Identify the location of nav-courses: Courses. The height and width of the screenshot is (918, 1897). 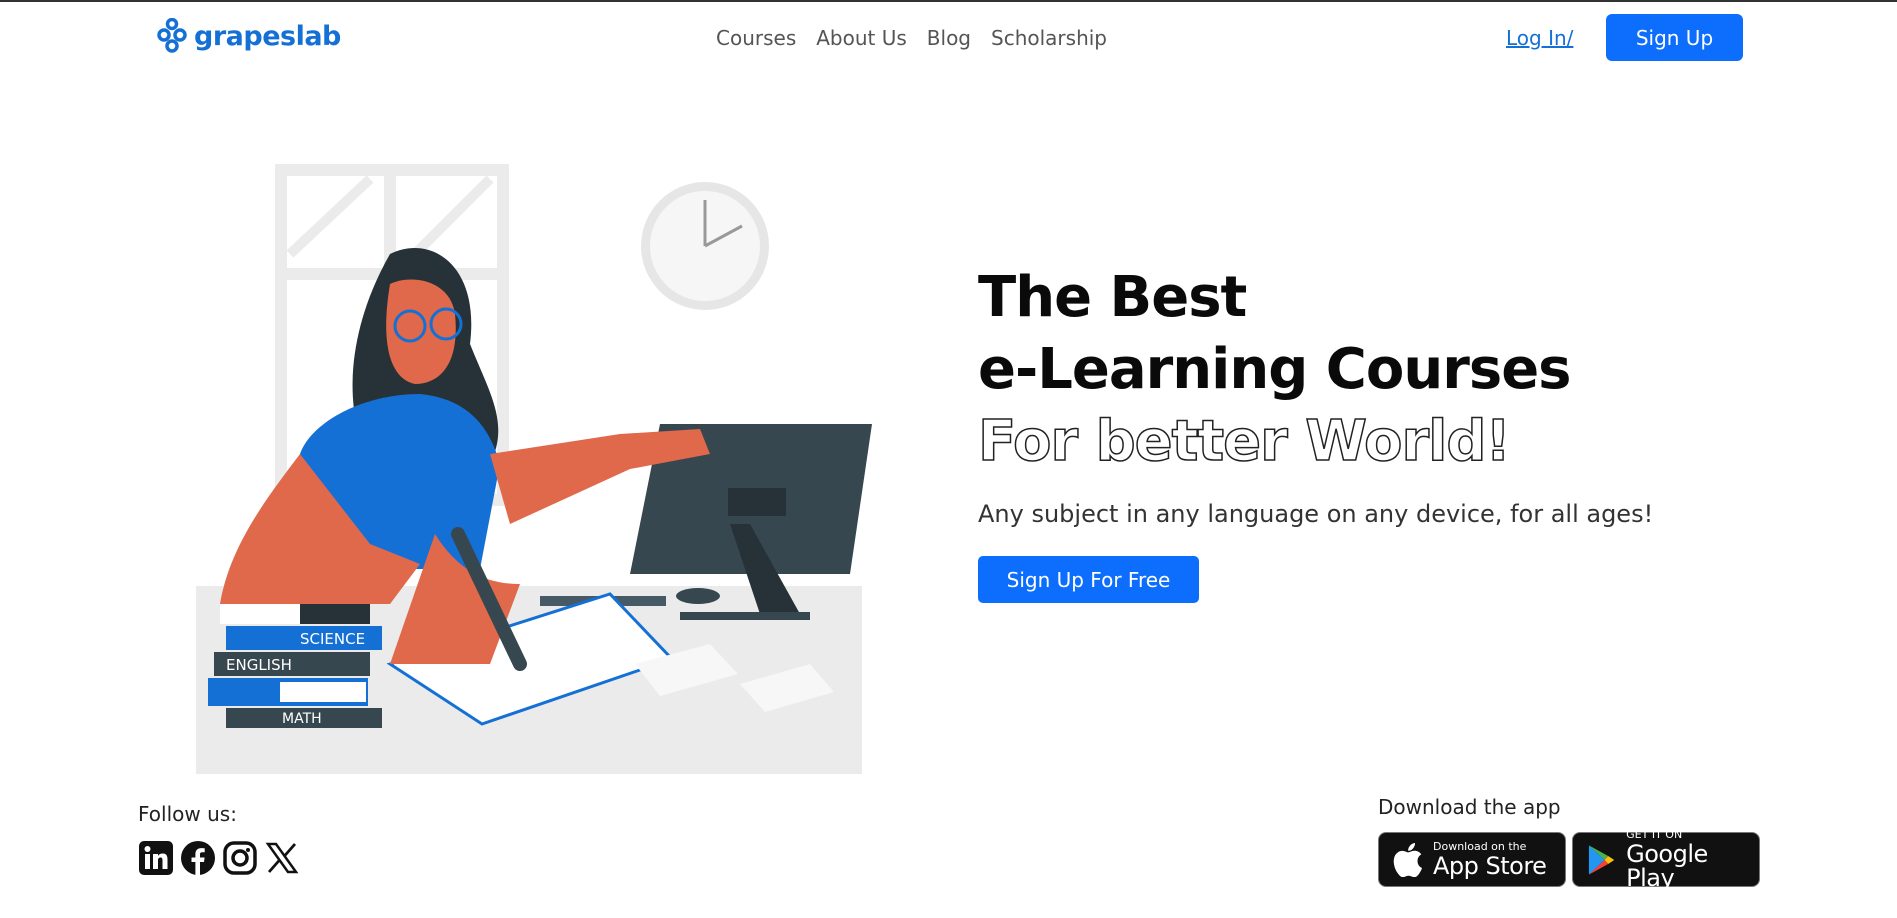
(756, 38).